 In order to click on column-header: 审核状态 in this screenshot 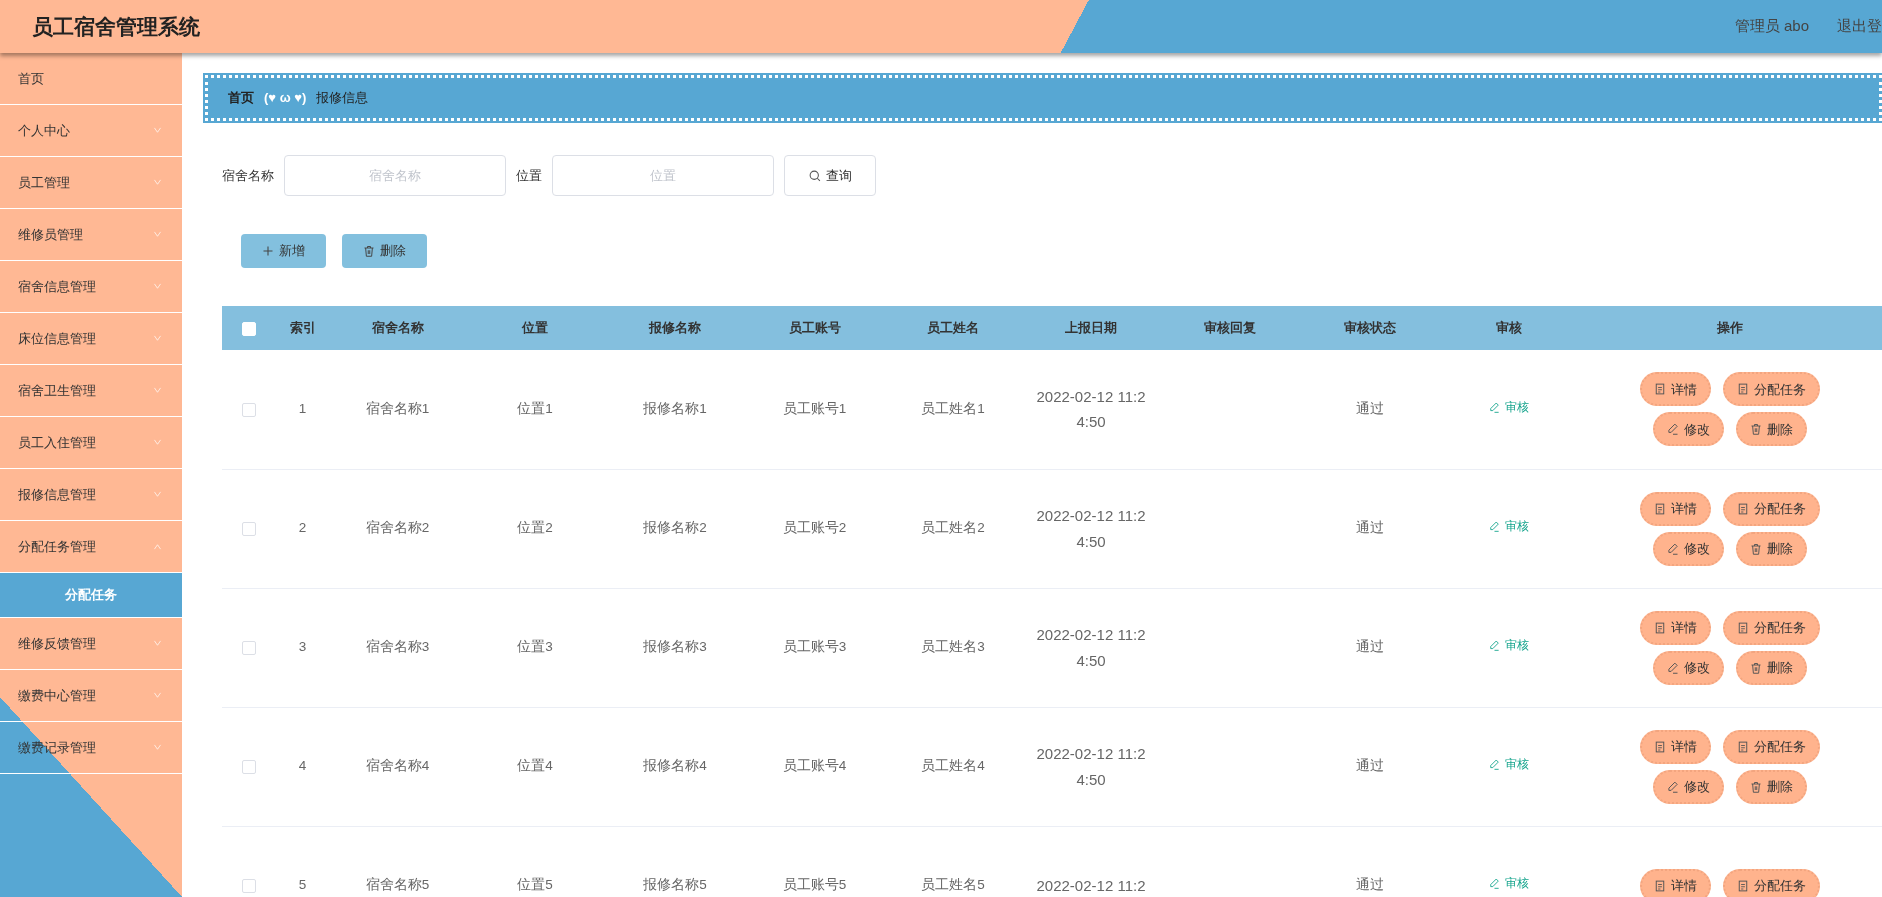, I will do `click(1370, 328)`.